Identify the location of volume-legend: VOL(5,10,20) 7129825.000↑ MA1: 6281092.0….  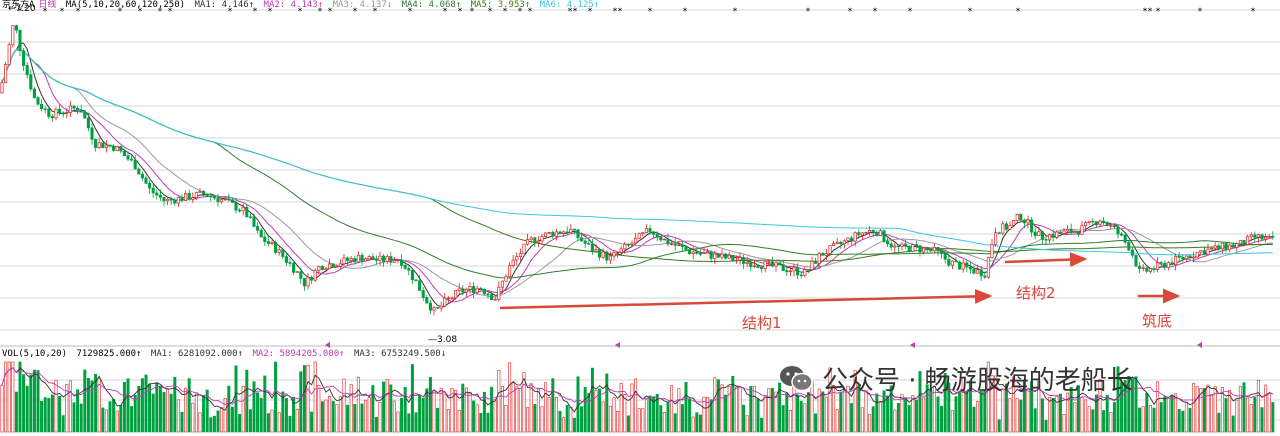
(226, 354).